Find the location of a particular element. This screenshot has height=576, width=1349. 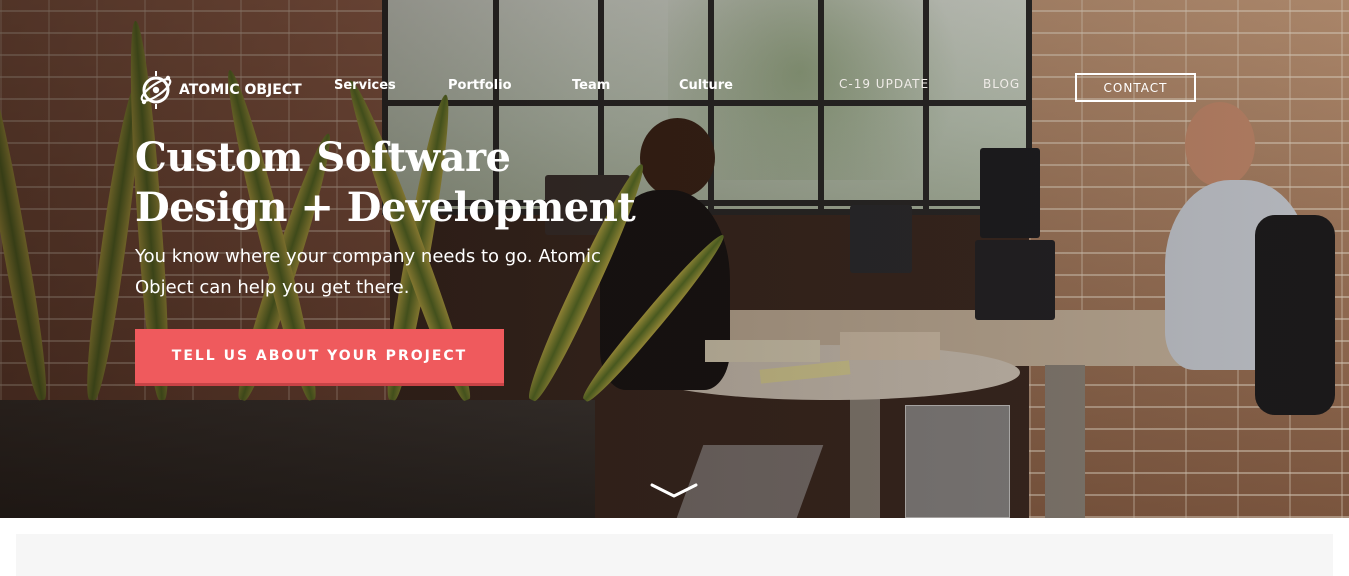

nav-services: Services is located at coordinates (365, 85).